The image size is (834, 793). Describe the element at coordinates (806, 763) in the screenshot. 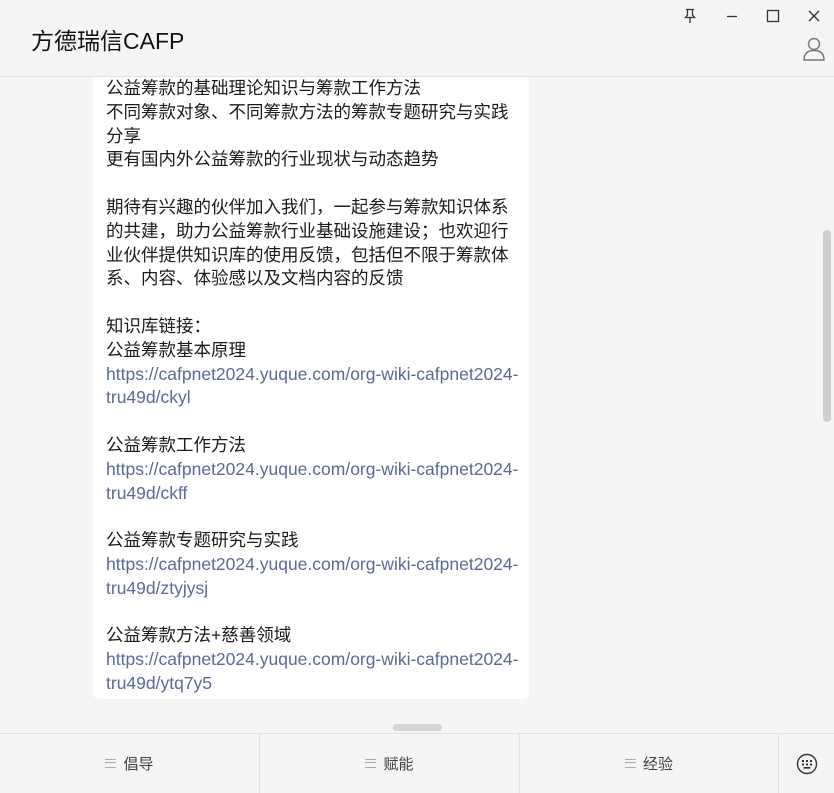

I see `keyboard-icon` at that location.